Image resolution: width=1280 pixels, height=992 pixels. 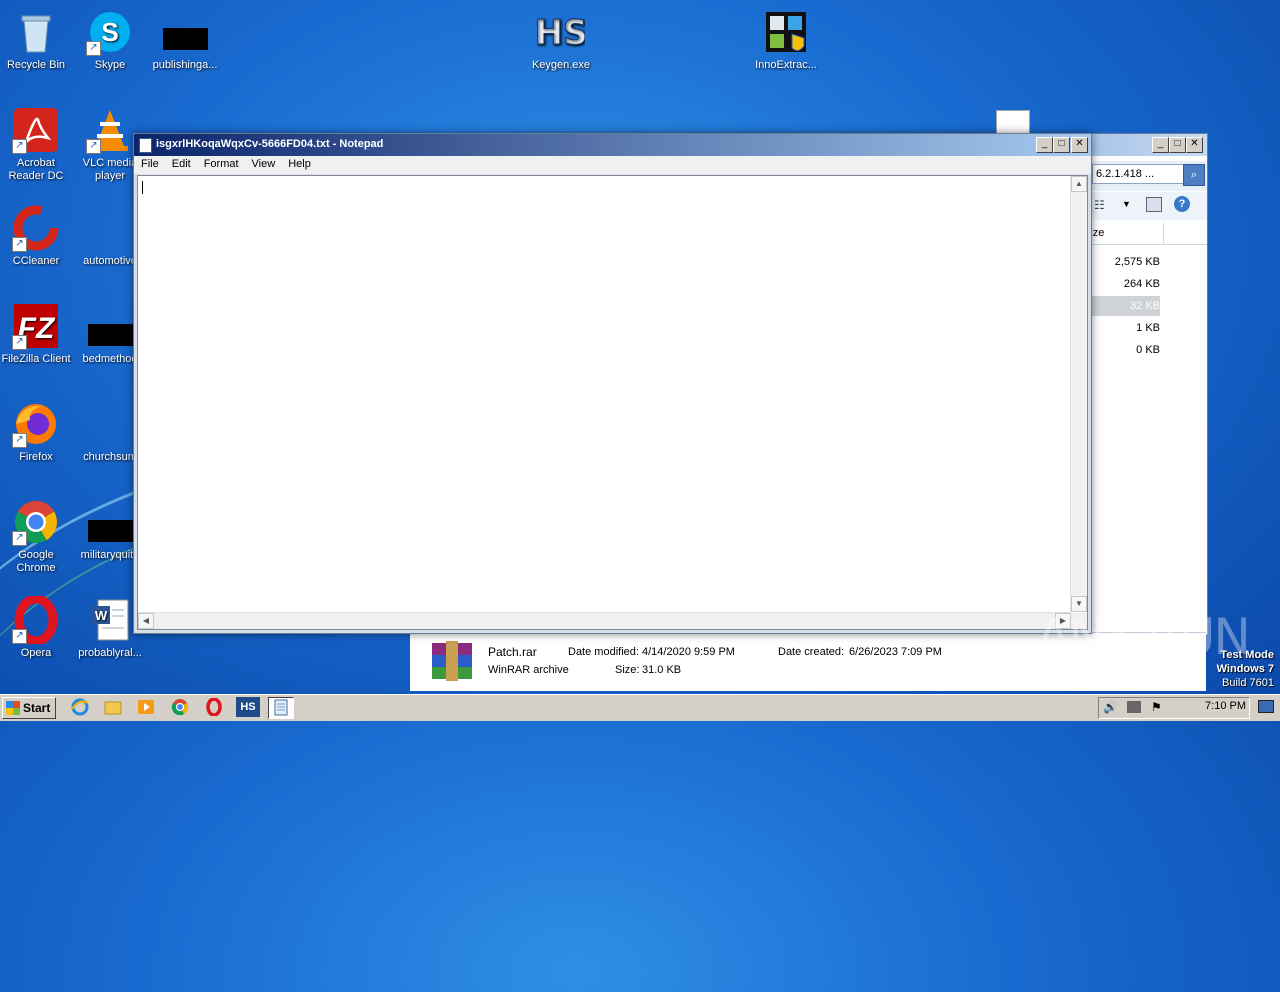 I want to click on desktop-icon-chrome: ↗ Google Chrome, so click(x=37, y=536).